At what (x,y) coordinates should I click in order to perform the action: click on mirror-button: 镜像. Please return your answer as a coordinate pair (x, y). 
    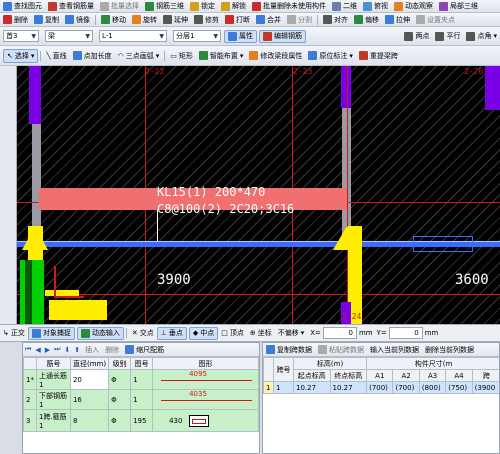
    Looking at the image, I should click on (77, 19).